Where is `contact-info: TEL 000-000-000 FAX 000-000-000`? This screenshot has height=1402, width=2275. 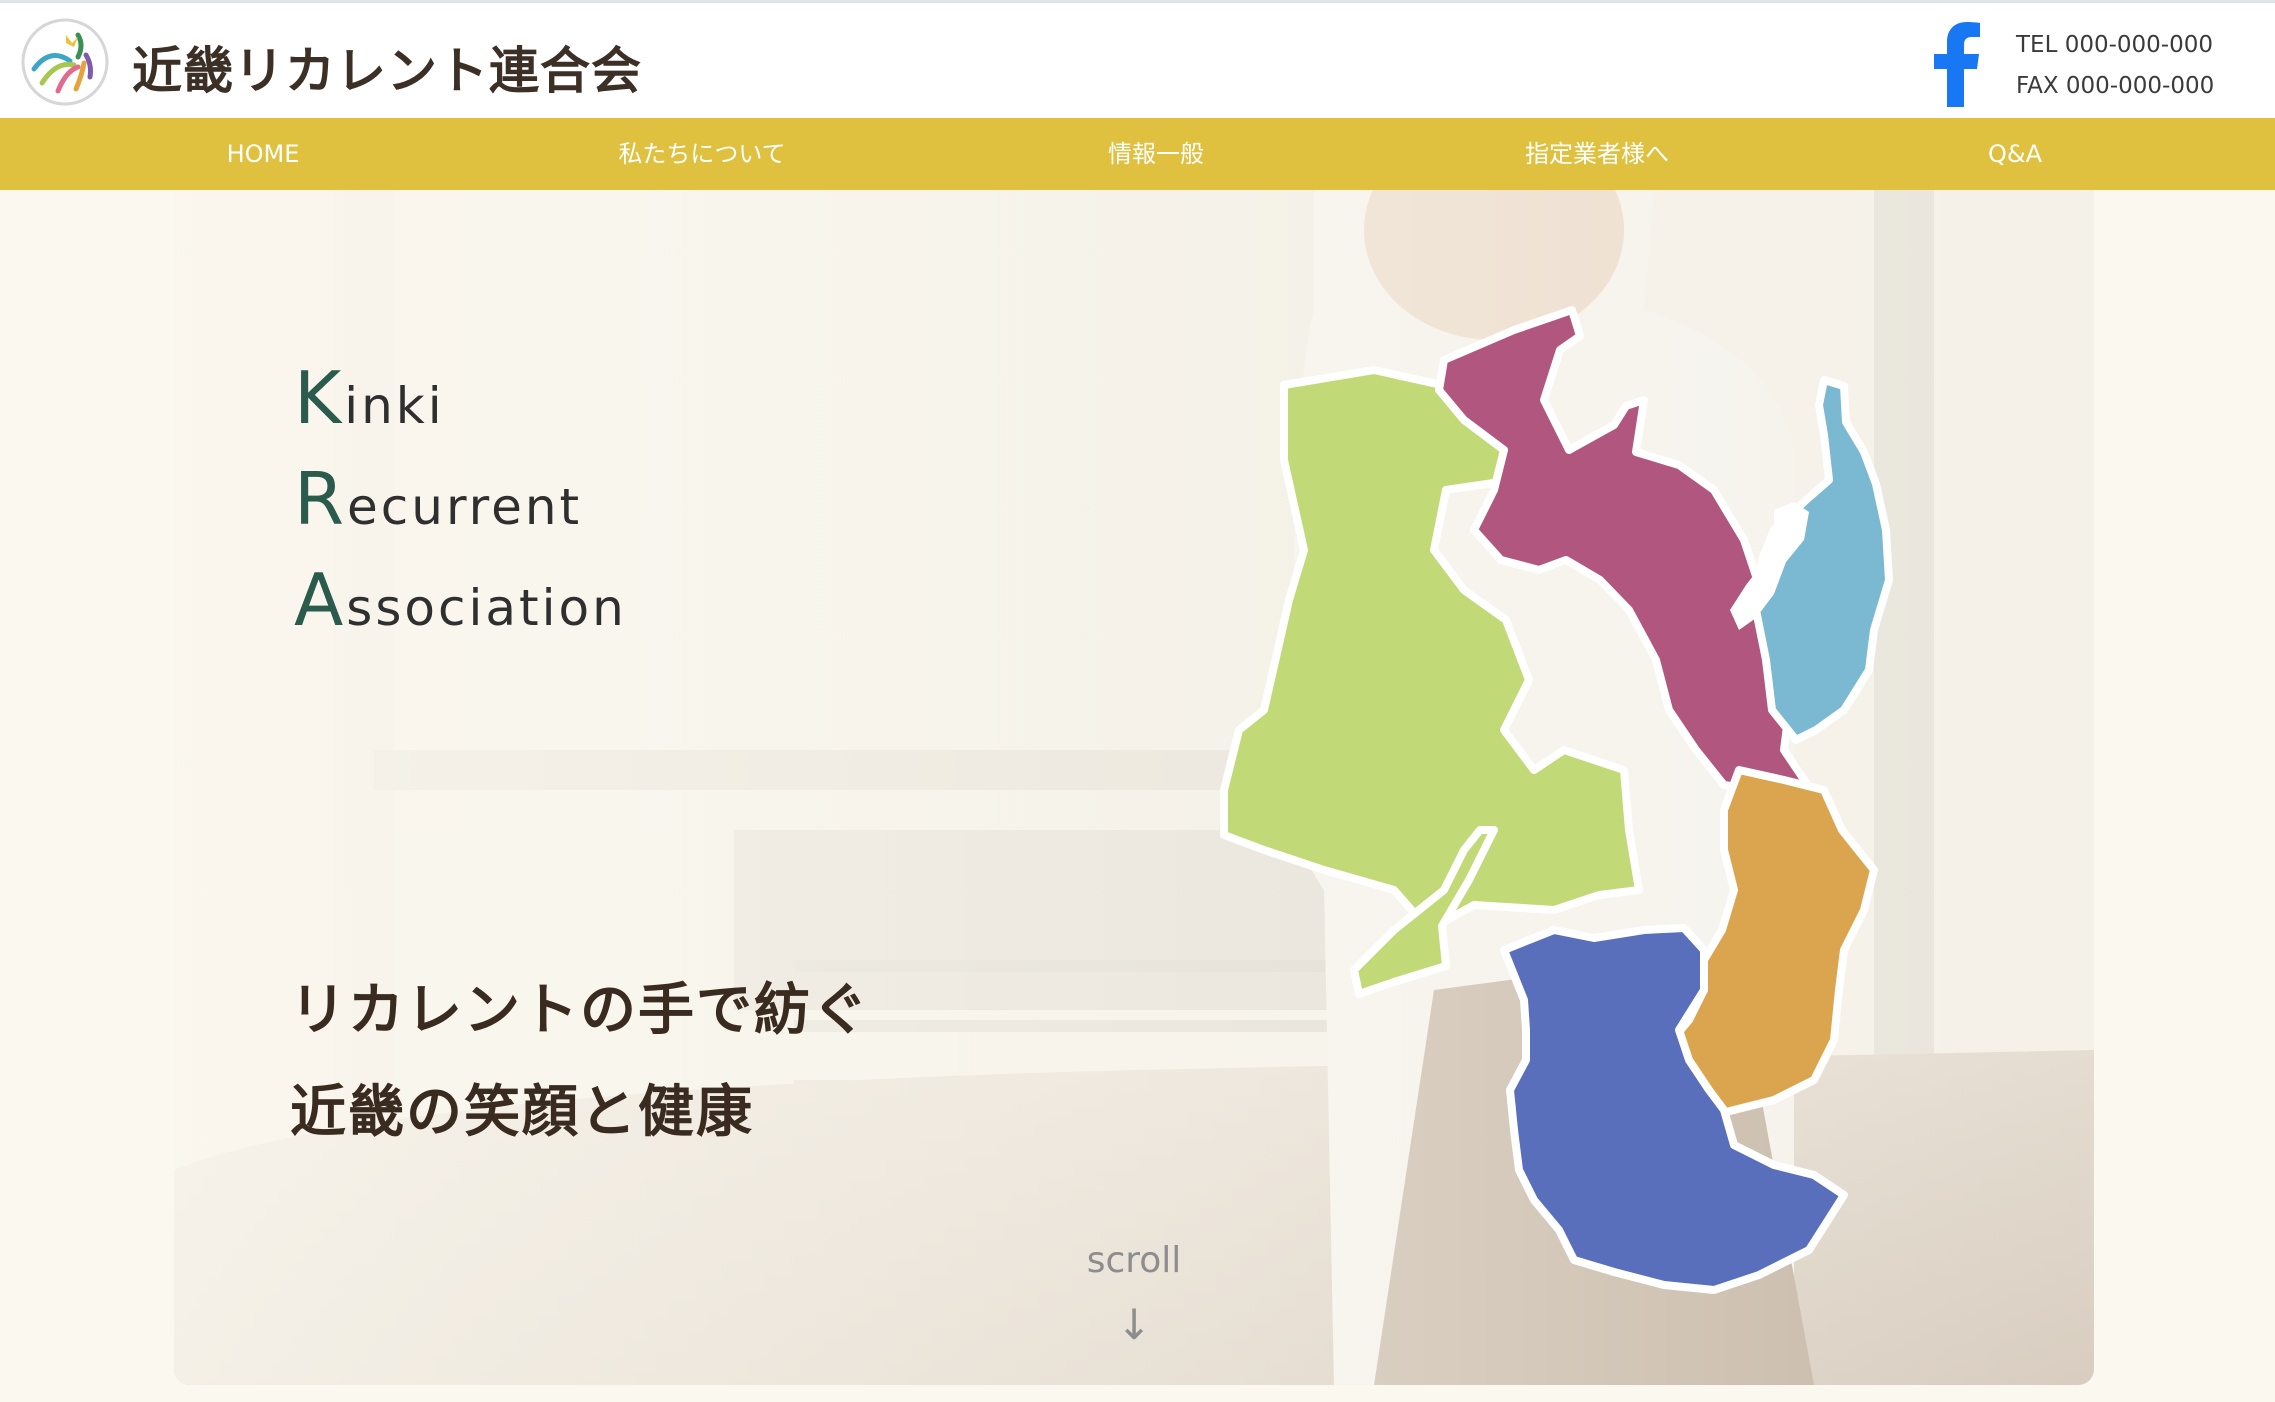 contact-info: TEL 000-000-000 FAX 000-000-000 is located at coordinates (2115, 66).